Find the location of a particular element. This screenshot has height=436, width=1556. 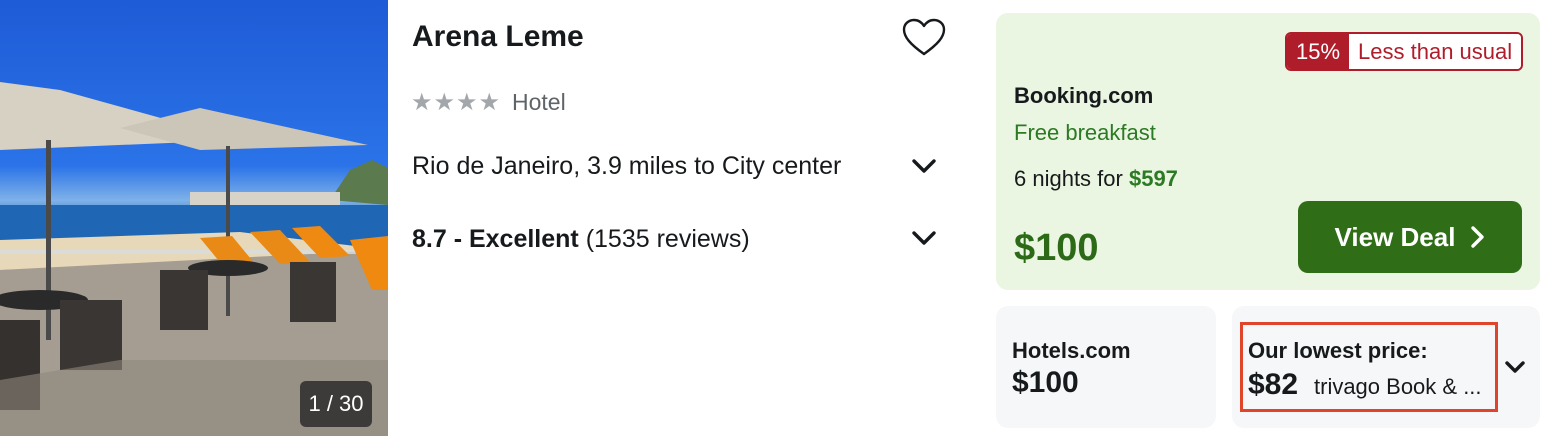

hotel-location: Rio de Janeiro, 3.9 miles to City center is located at coordinates (626, 166).